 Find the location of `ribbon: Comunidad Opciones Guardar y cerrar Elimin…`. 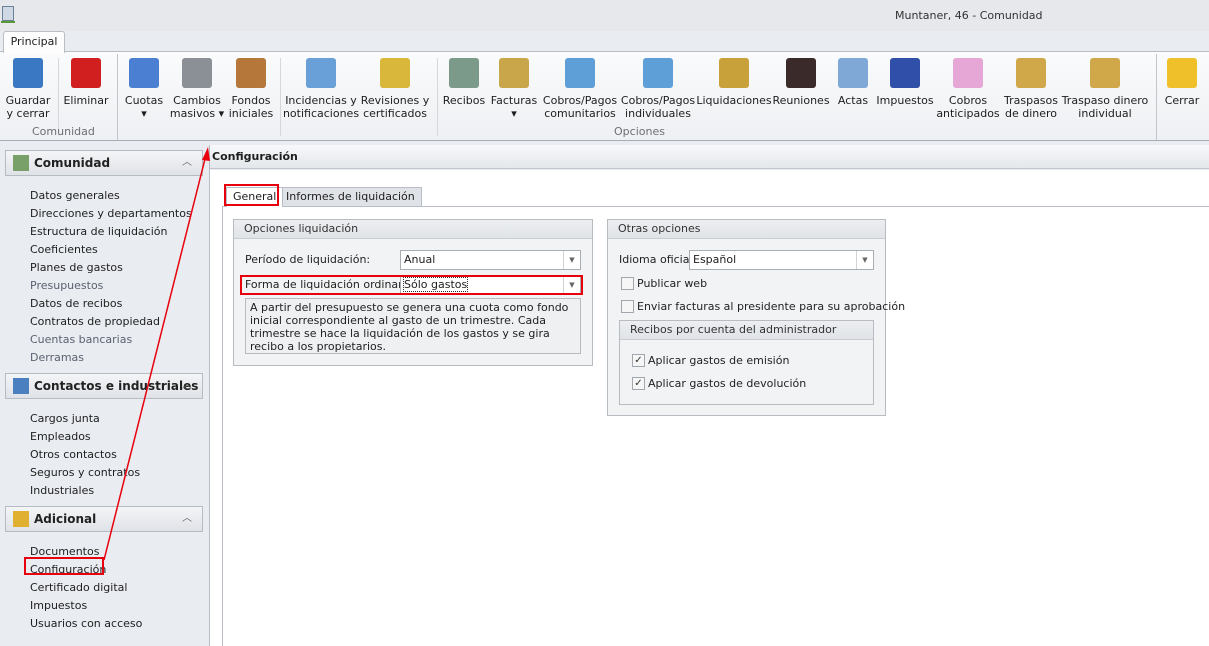

ribbon: Comunidad Opciones Guardar y cerrar Elimin… is located at coordinates (604, 96).